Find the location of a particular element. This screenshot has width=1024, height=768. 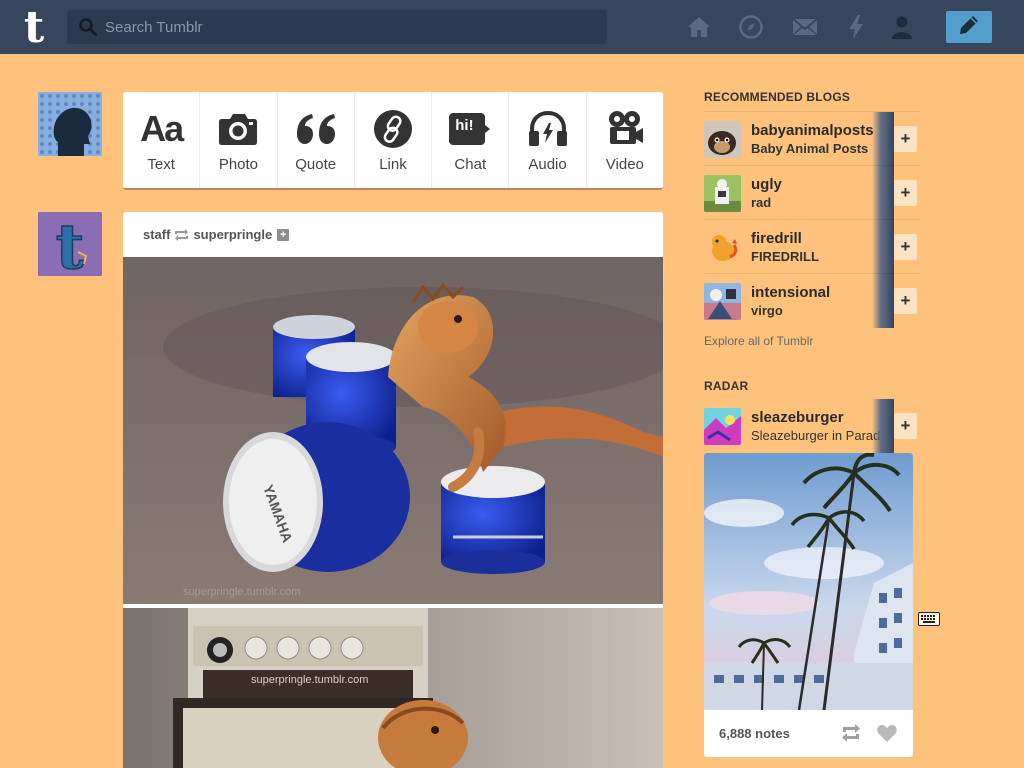

blog-name: firedrill is located at coordinates (776, 238).